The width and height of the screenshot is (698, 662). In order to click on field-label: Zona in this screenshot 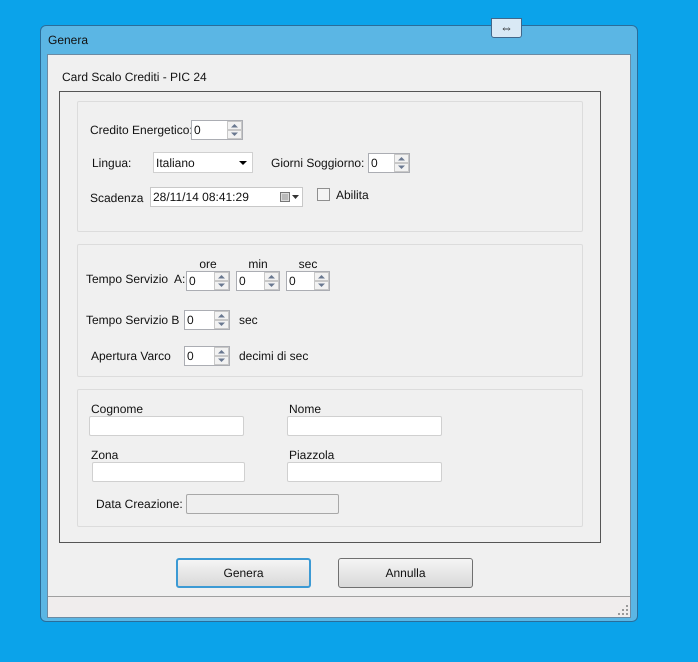, I will do `click(105, 454)`.